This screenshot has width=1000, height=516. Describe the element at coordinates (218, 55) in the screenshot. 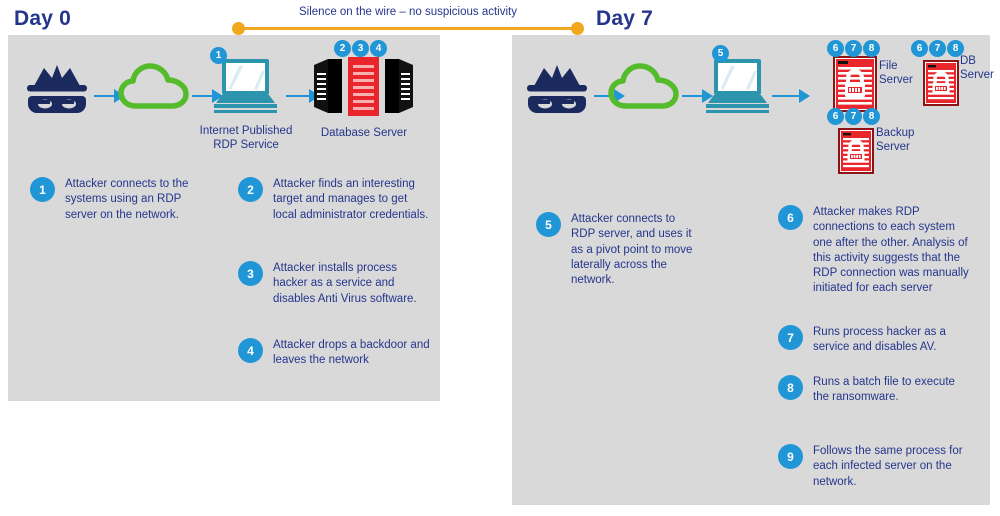

I see `badge-day0-laptop: 1` at that location.